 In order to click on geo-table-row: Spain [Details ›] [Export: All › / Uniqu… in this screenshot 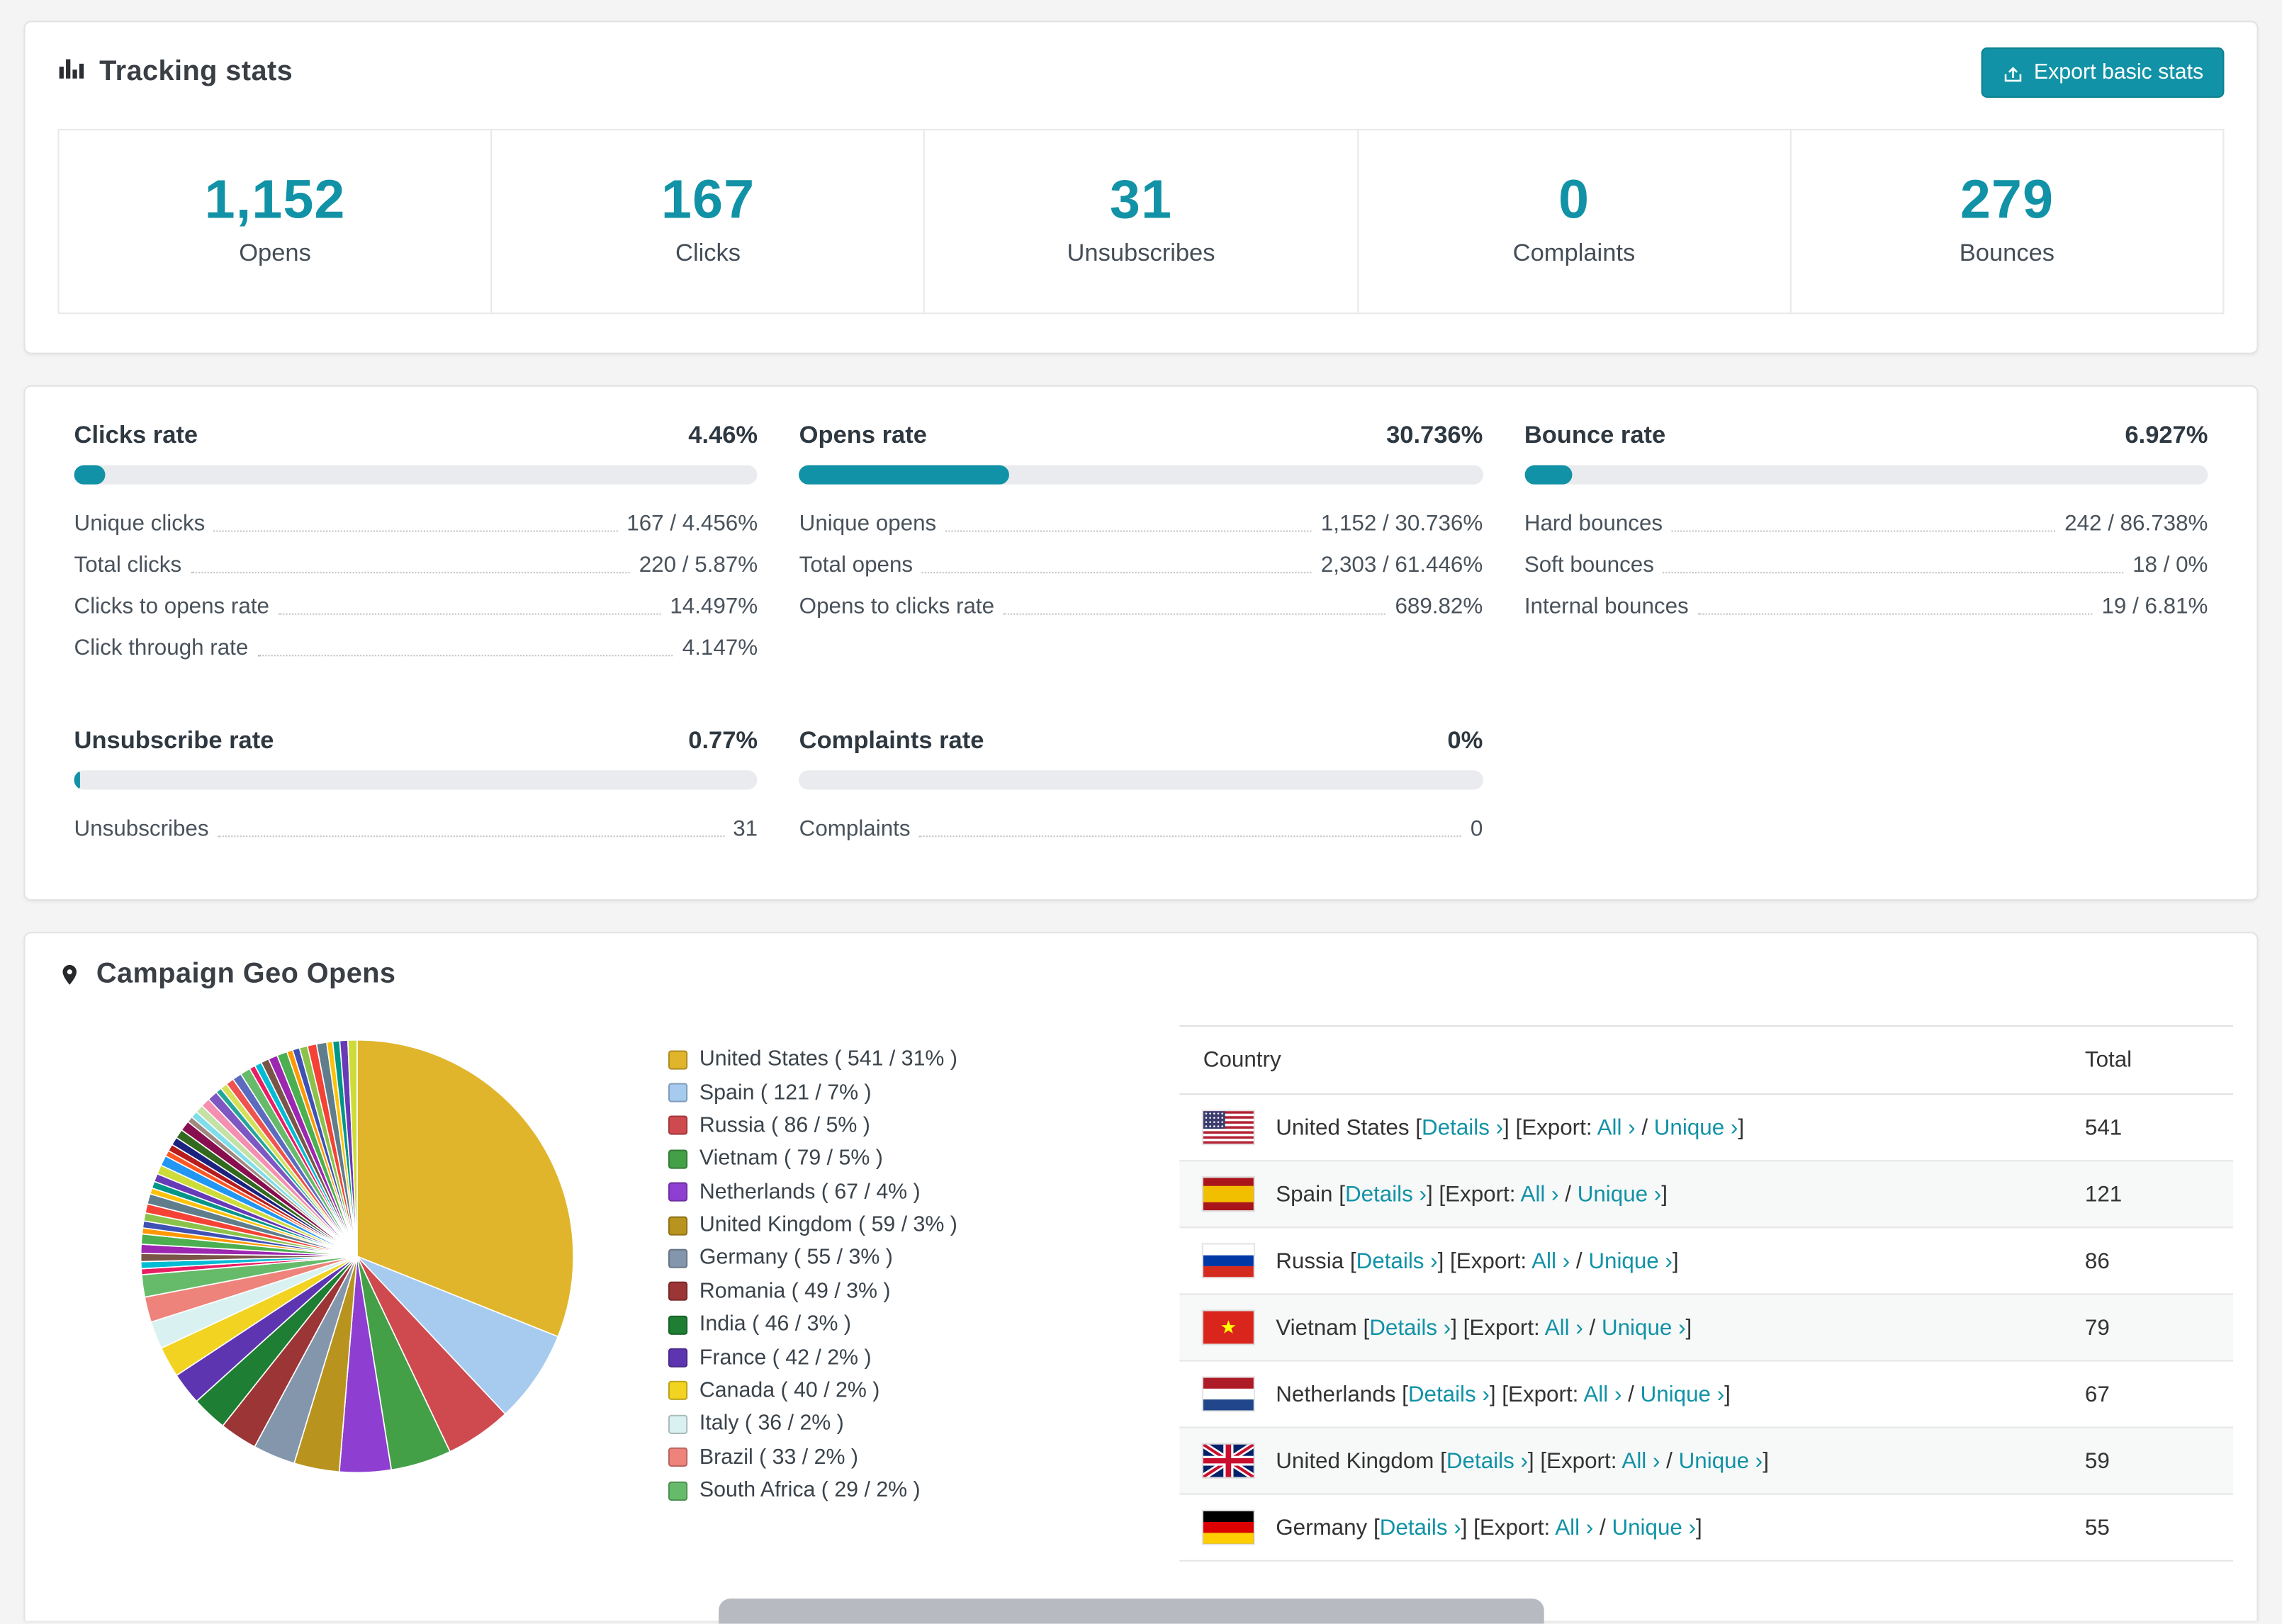, I will do `click(1706, 1195)`.